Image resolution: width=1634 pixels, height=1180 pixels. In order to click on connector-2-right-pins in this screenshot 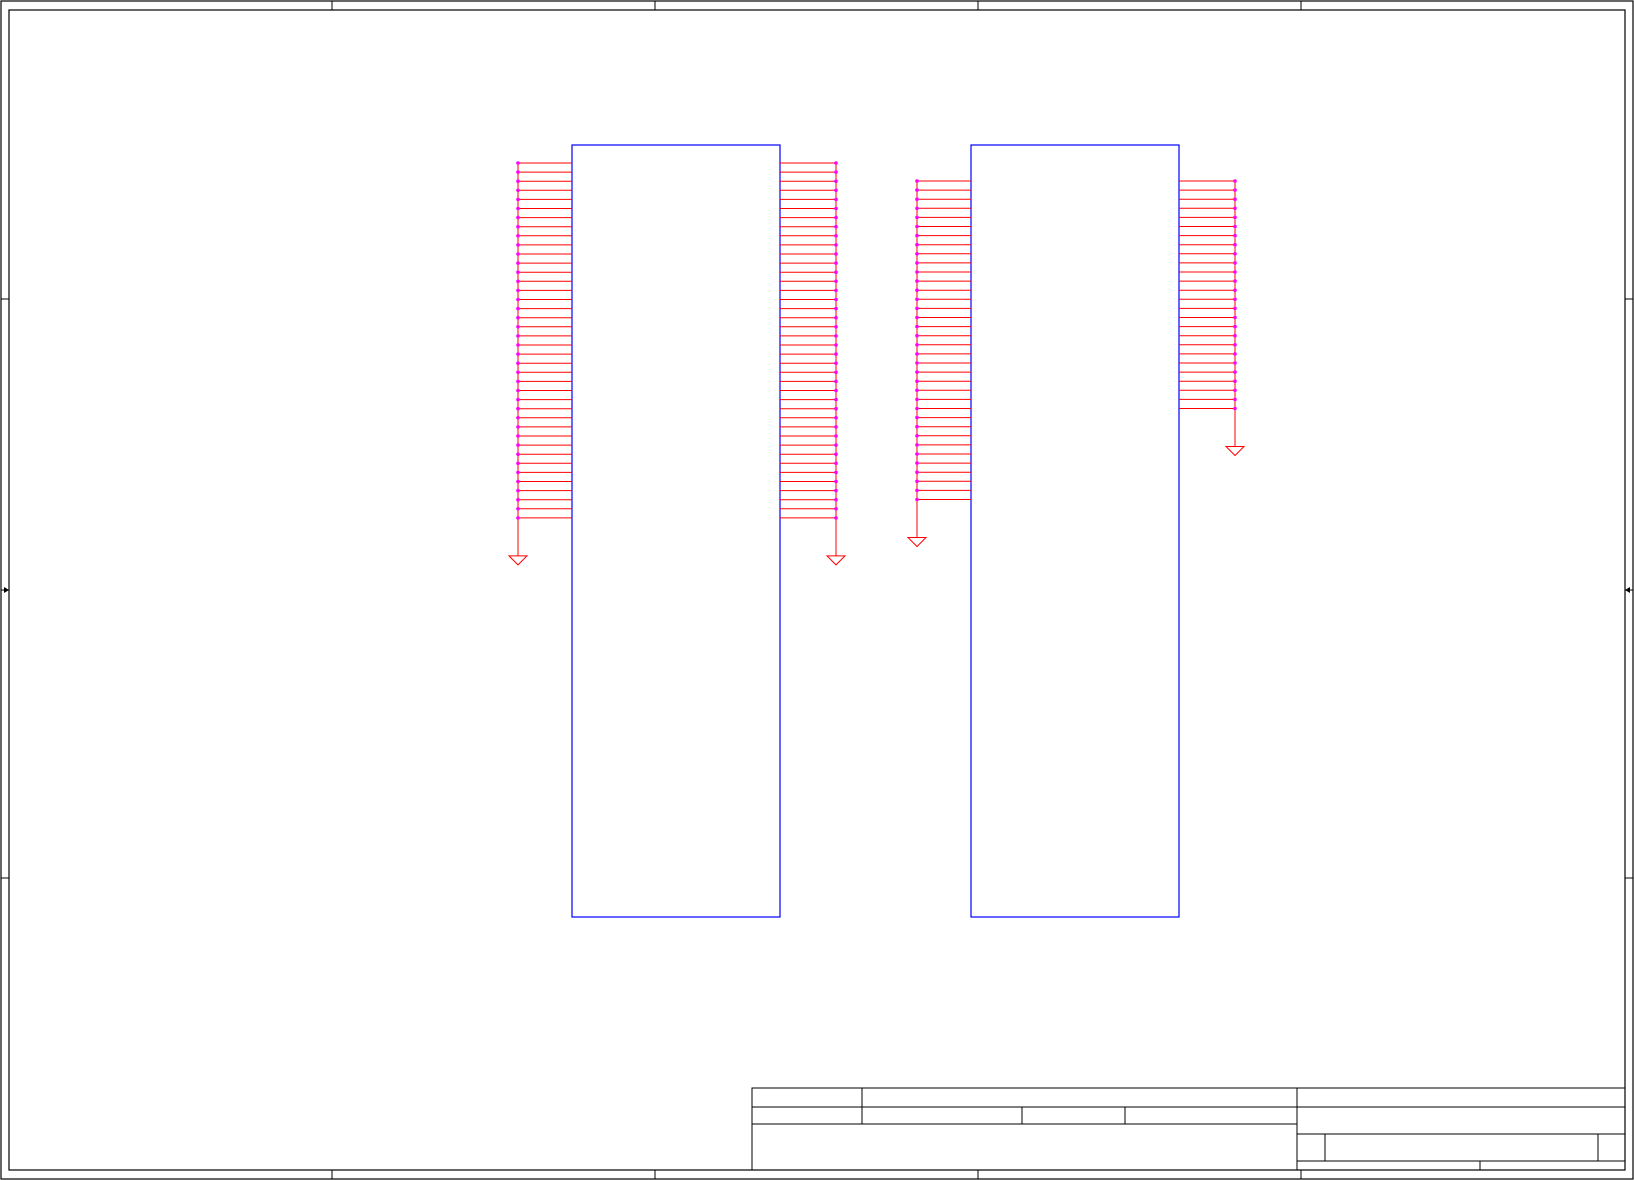, I will do `click(1212, 318)`.